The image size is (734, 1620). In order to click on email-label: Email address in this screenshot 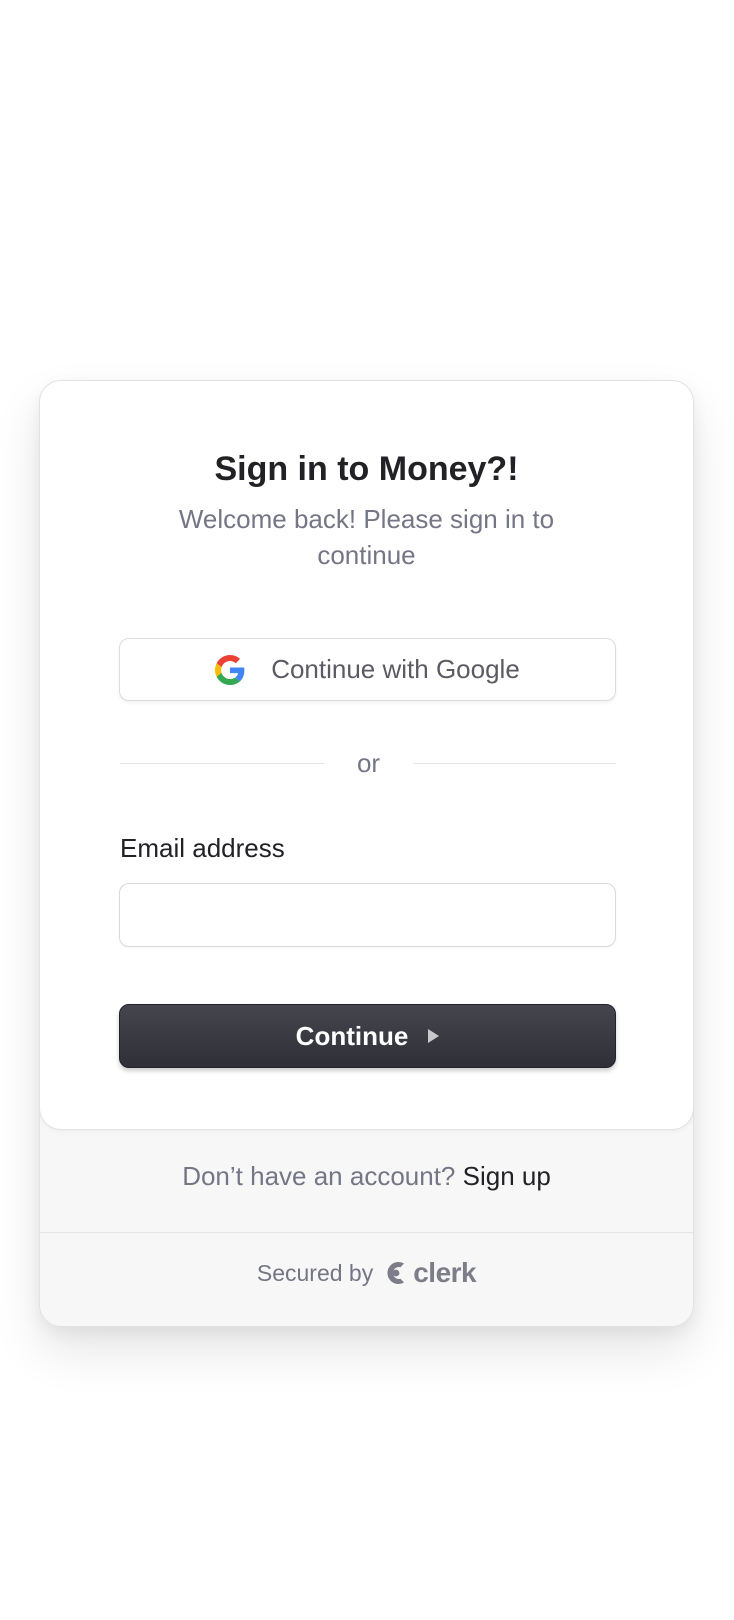, I will do `click(202, 848)`.